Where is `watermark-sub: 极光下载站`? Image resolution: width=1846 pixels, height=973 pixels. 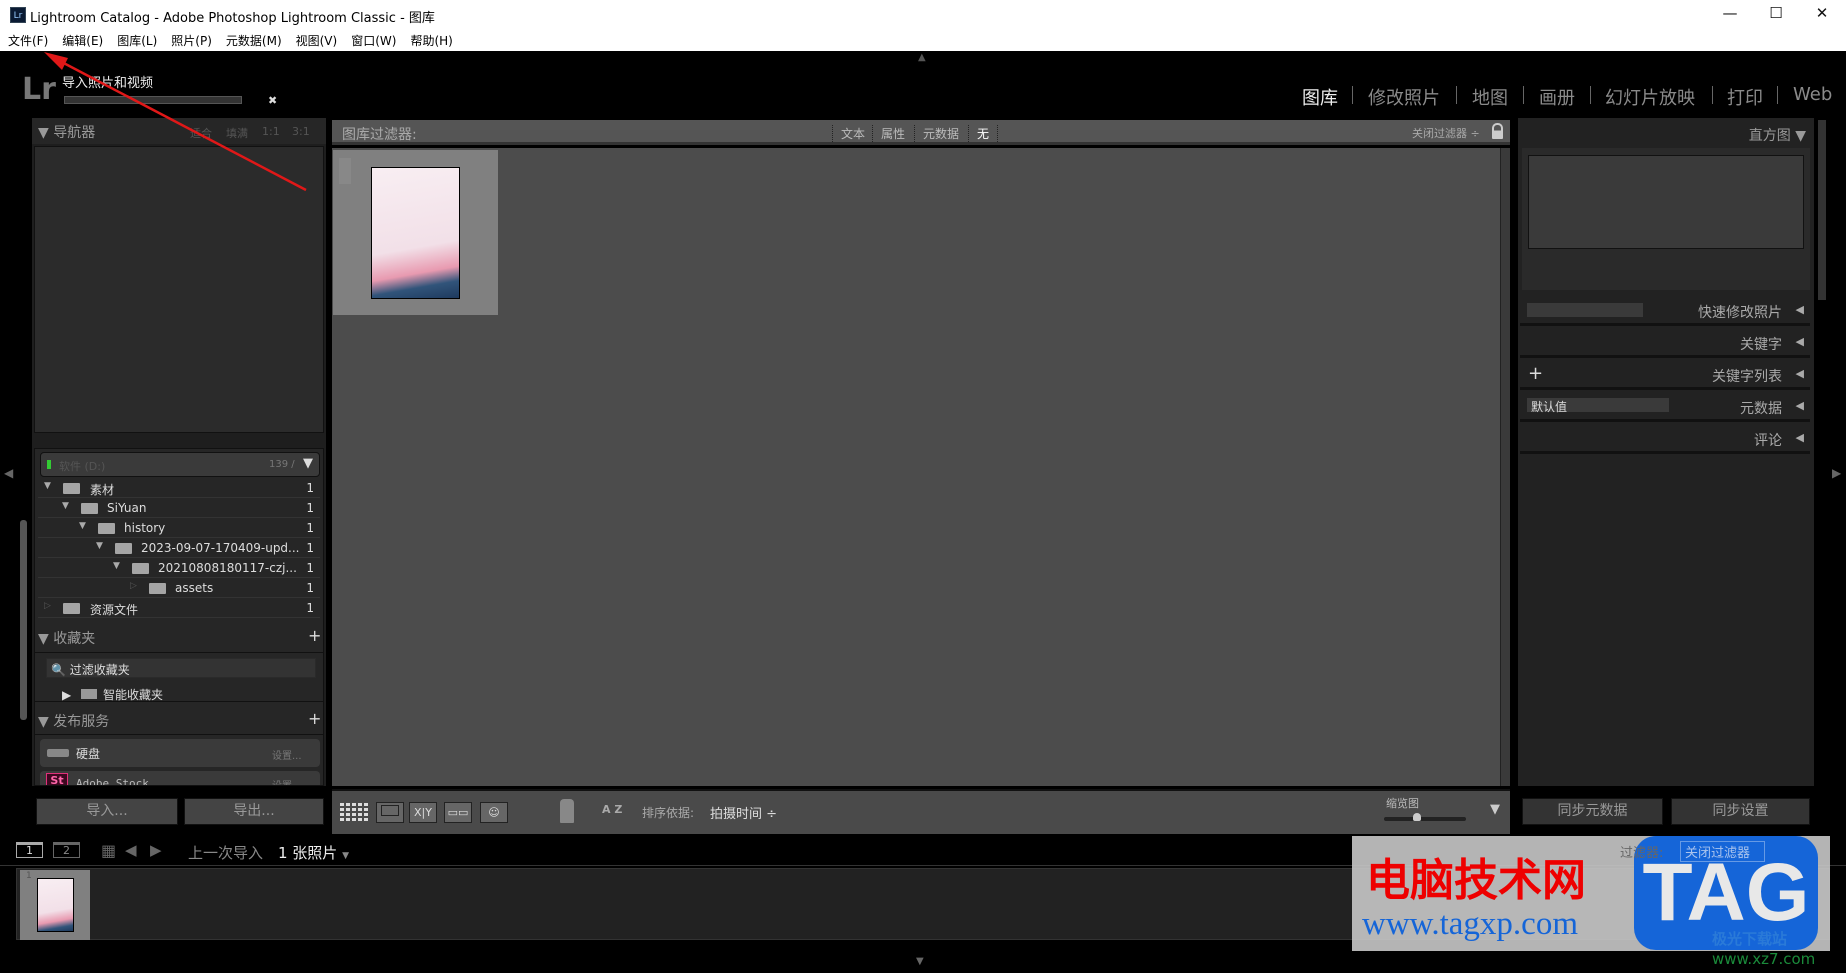 watermark-sub: 极光下载站 is located at coordinates (1750, 939).